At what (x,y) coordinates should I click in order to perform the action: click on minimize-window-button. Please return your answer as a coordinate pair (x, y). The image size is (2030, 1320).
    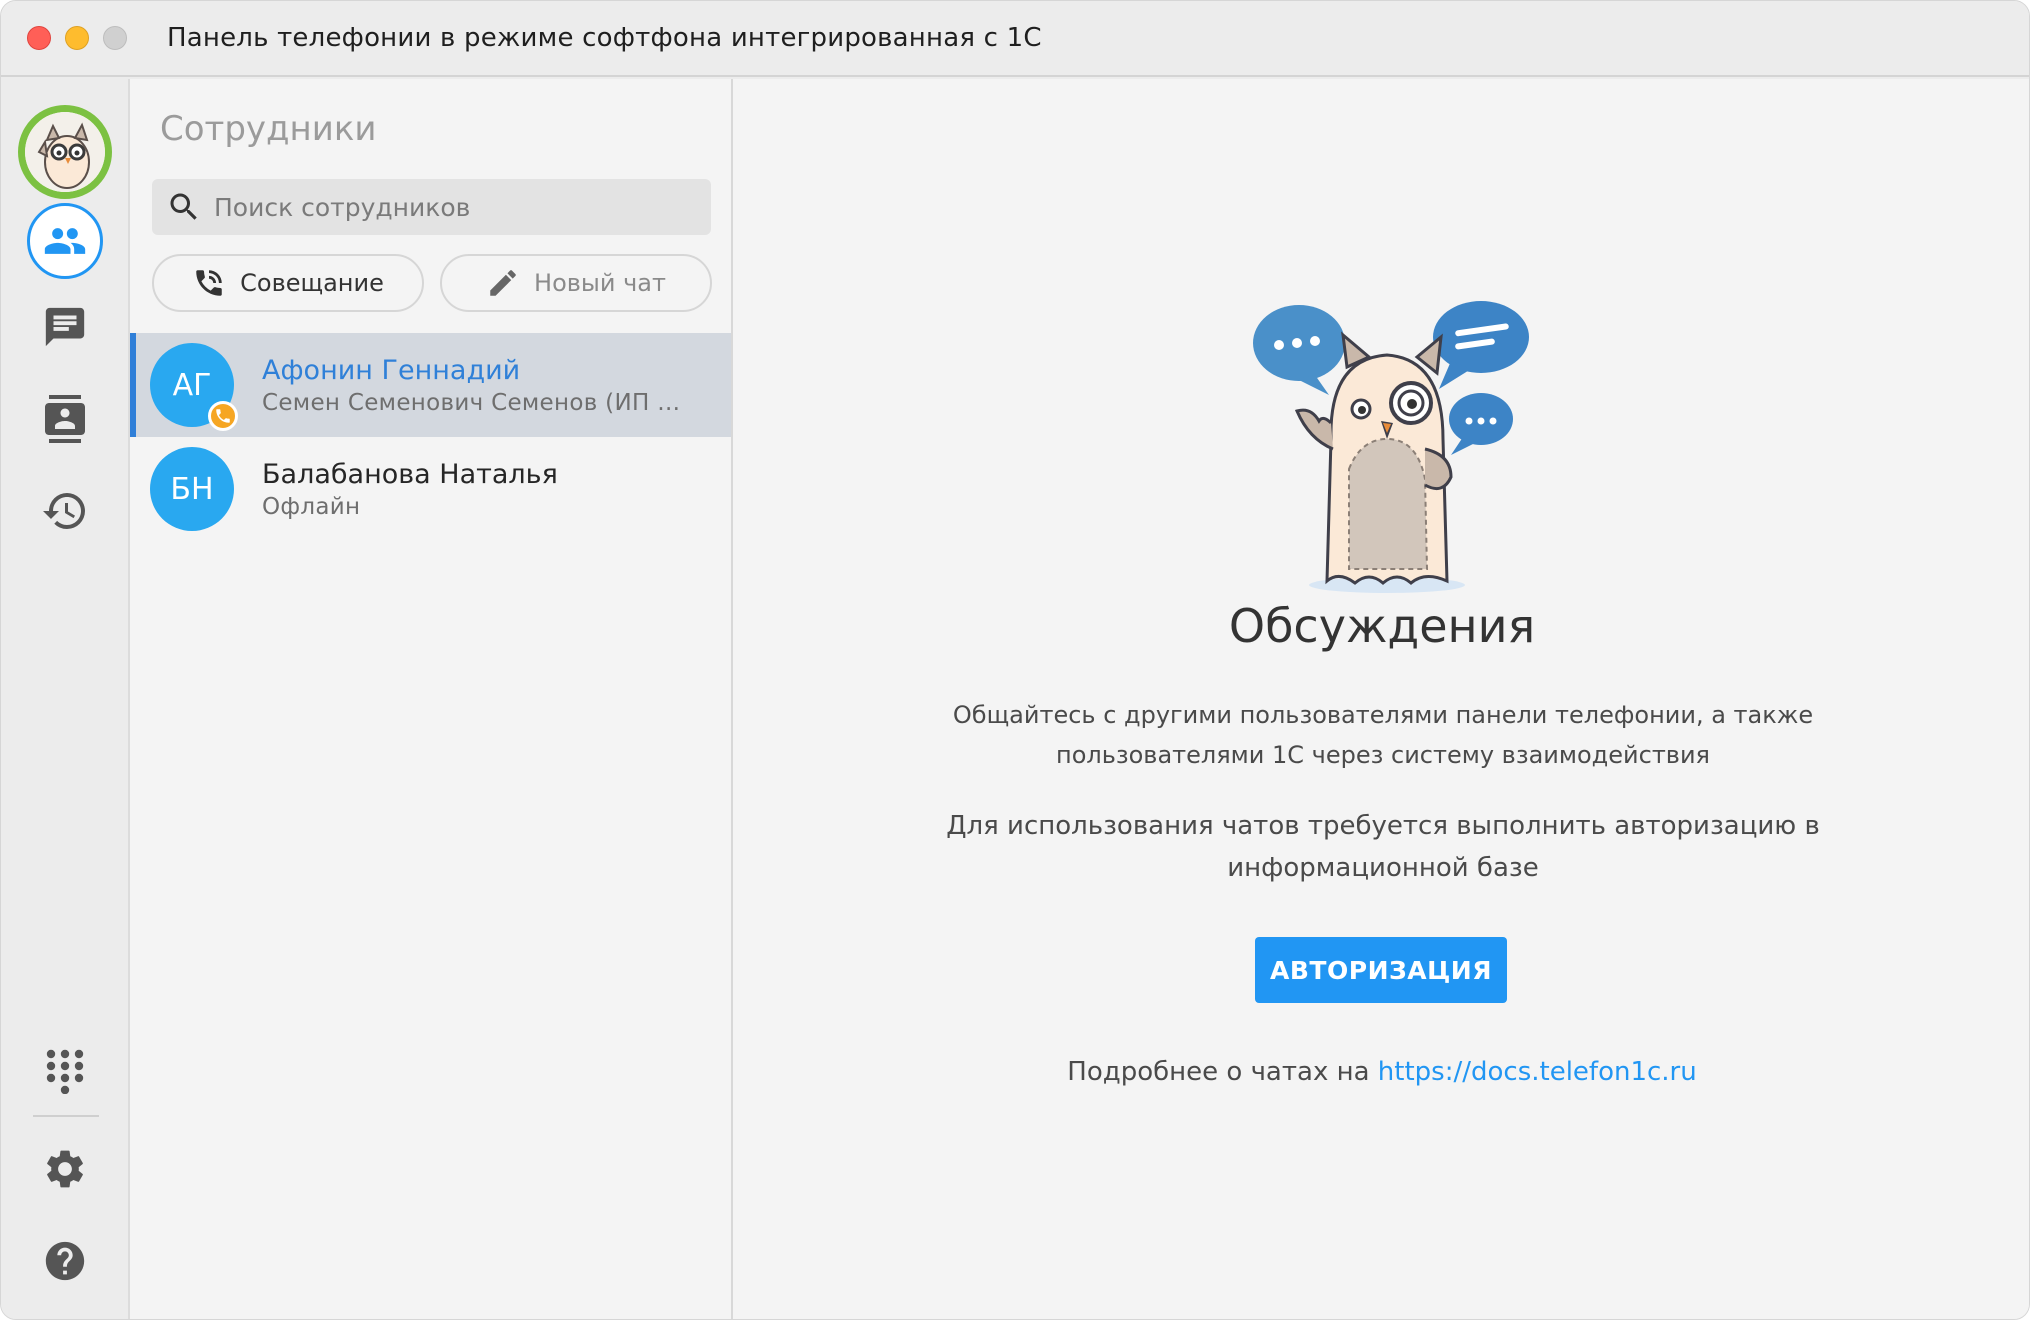
    Looking at the image, I should click on (77, 38).